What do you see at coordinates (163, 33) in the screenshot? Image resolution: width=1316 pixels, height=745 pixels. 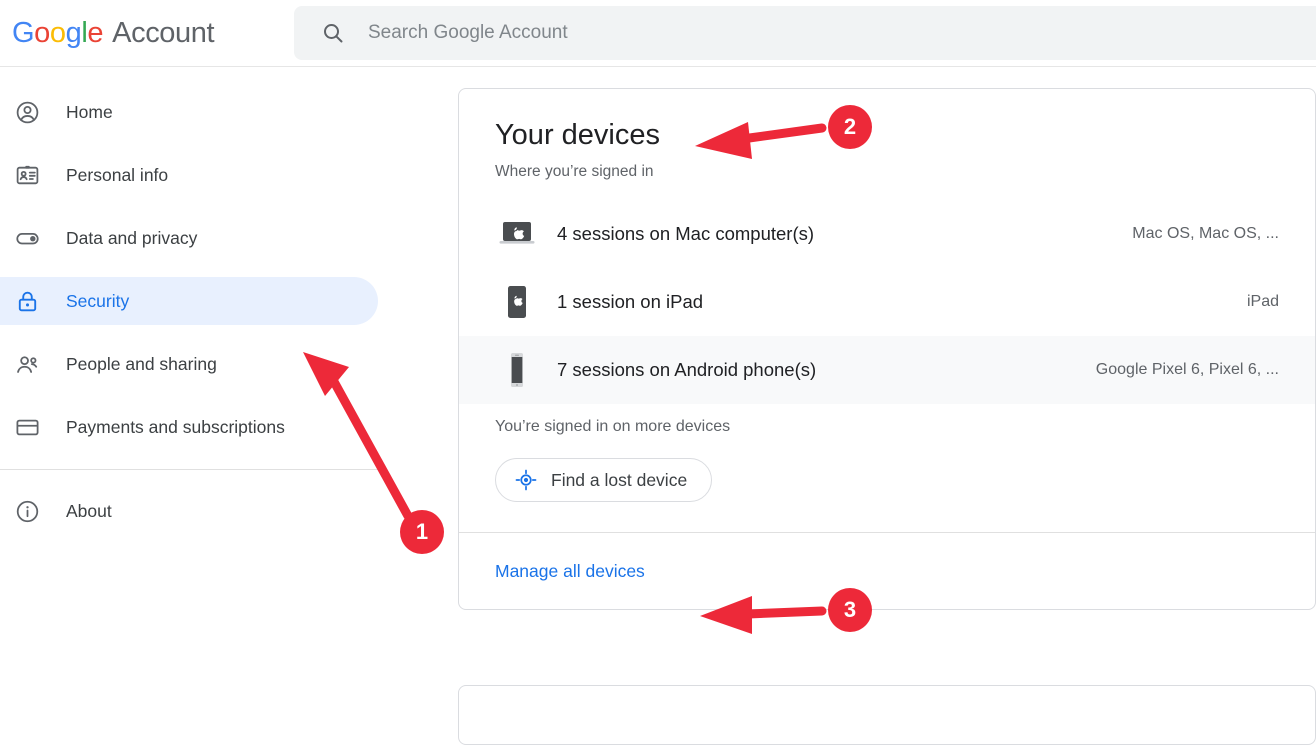 I see `logo-account-word: Account` at bounding box center [163, 33].